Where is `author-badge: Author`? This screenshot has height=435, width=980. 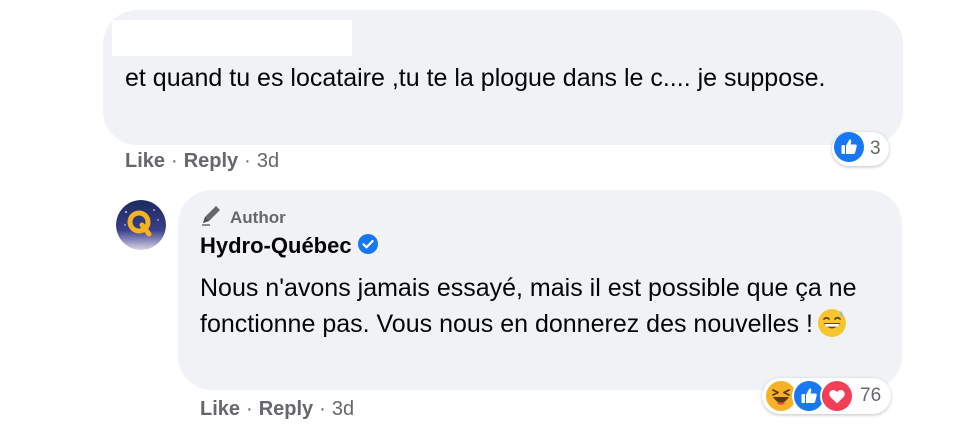
author-badge: Author is located at coordinates (243, 217).